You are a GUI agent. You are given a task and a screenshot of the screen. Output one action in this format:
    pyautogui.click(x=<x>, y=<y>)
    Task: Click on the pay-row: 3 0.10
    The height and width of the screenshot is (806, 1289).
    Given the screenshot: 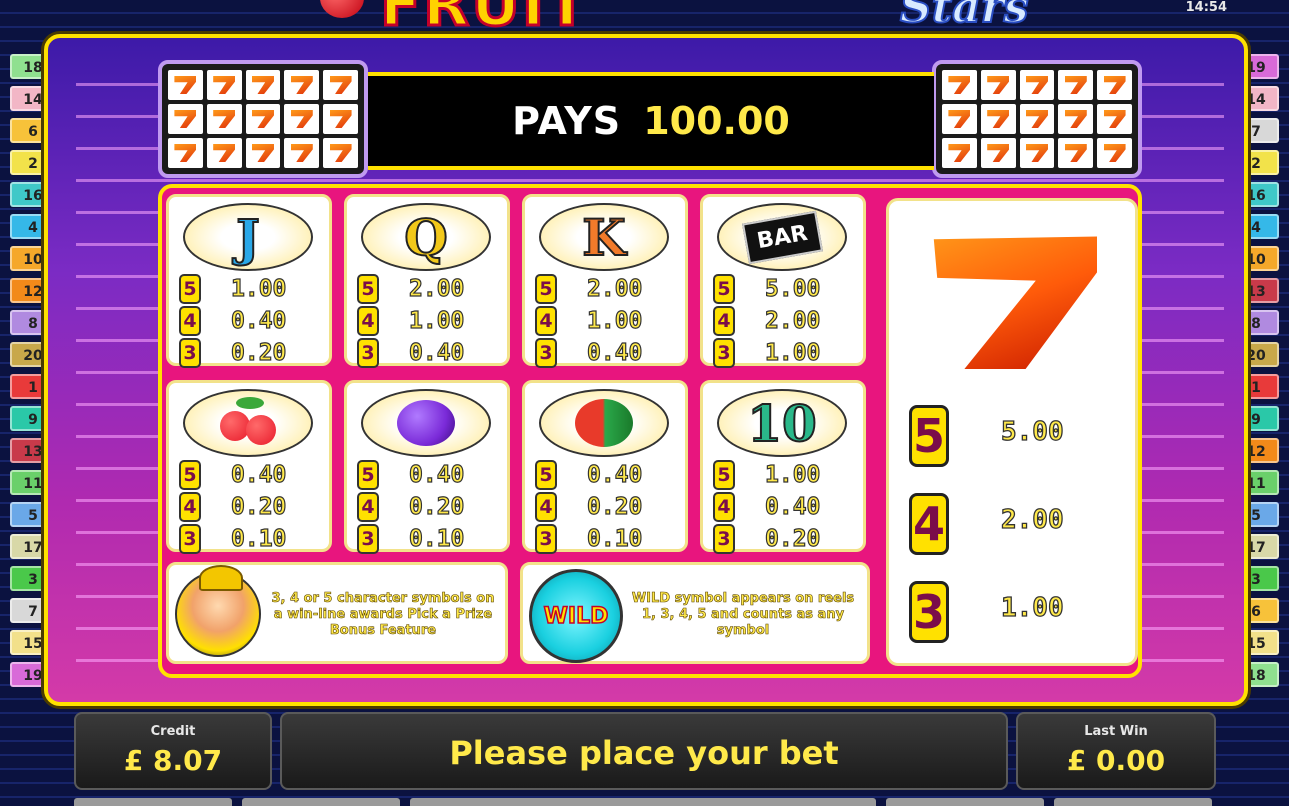 What is the action you would take?
    pyautogui.click(x=427, y=539)
    